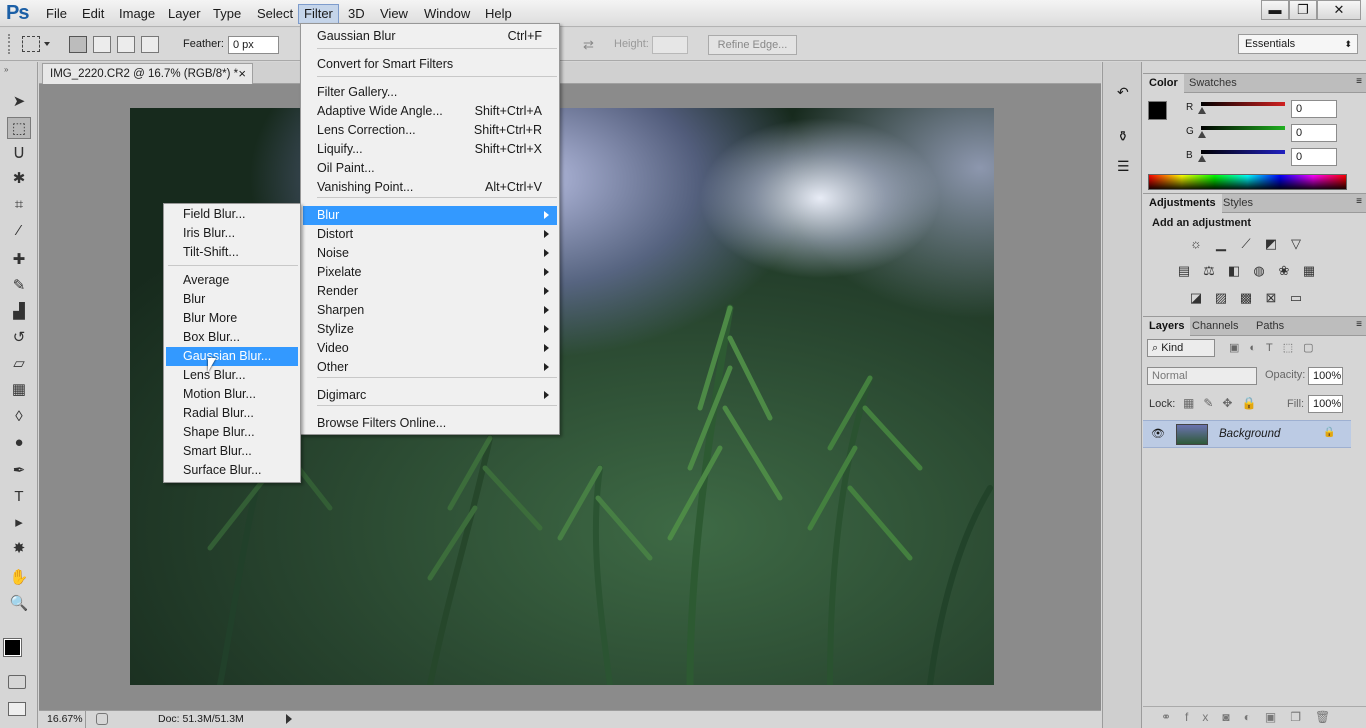  Describe the element at coordinates (356, 14) in the screenshot. I see `menu-3d: 3D` at that location.